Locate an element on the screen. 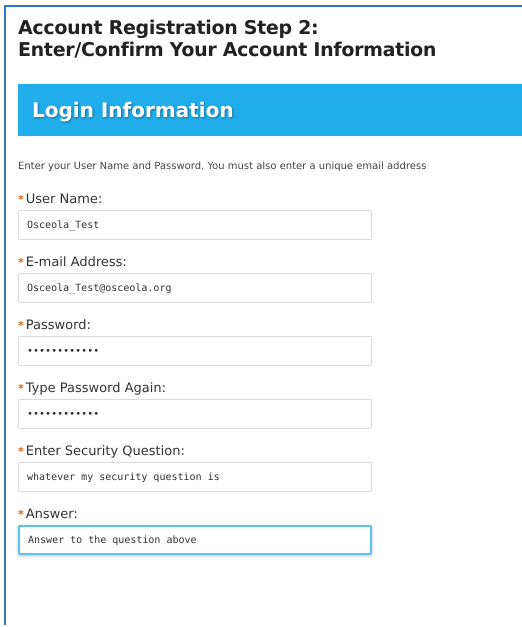  field-label: Type Password Again: is located at coordinates (96, 388).